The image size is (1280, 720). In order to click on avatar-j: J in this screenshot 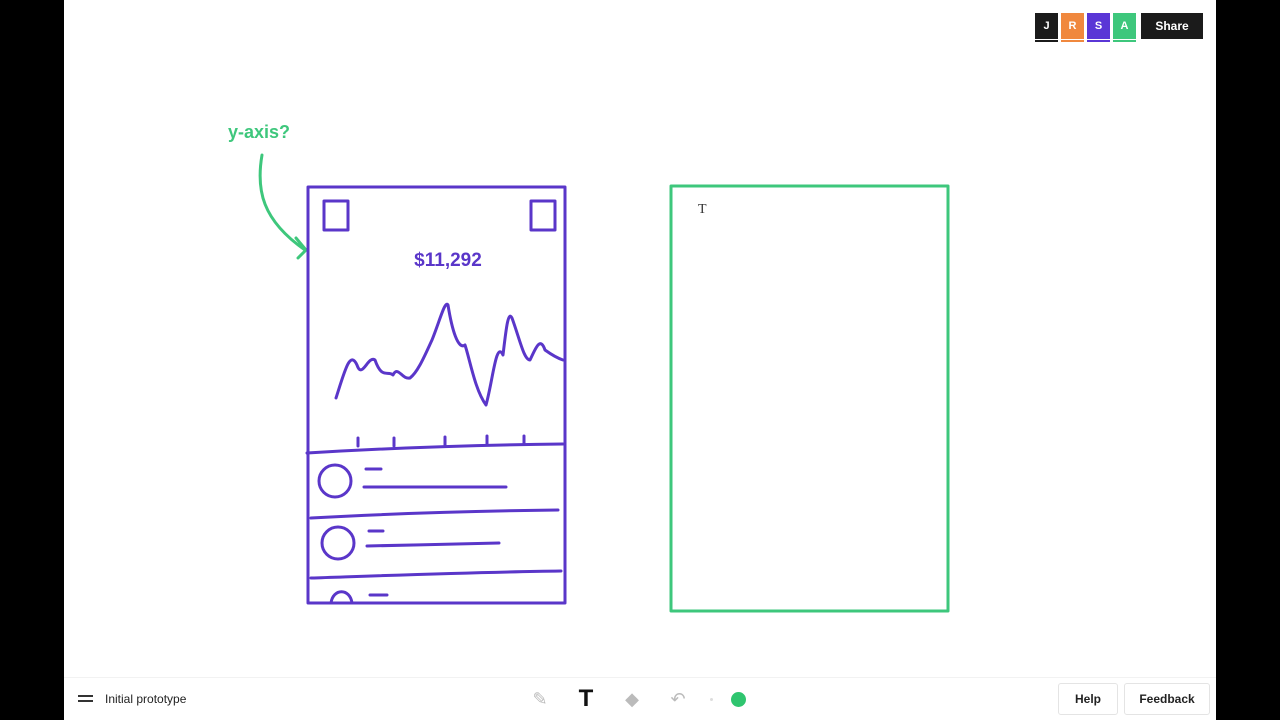, I will do `click(1046, 27)`.